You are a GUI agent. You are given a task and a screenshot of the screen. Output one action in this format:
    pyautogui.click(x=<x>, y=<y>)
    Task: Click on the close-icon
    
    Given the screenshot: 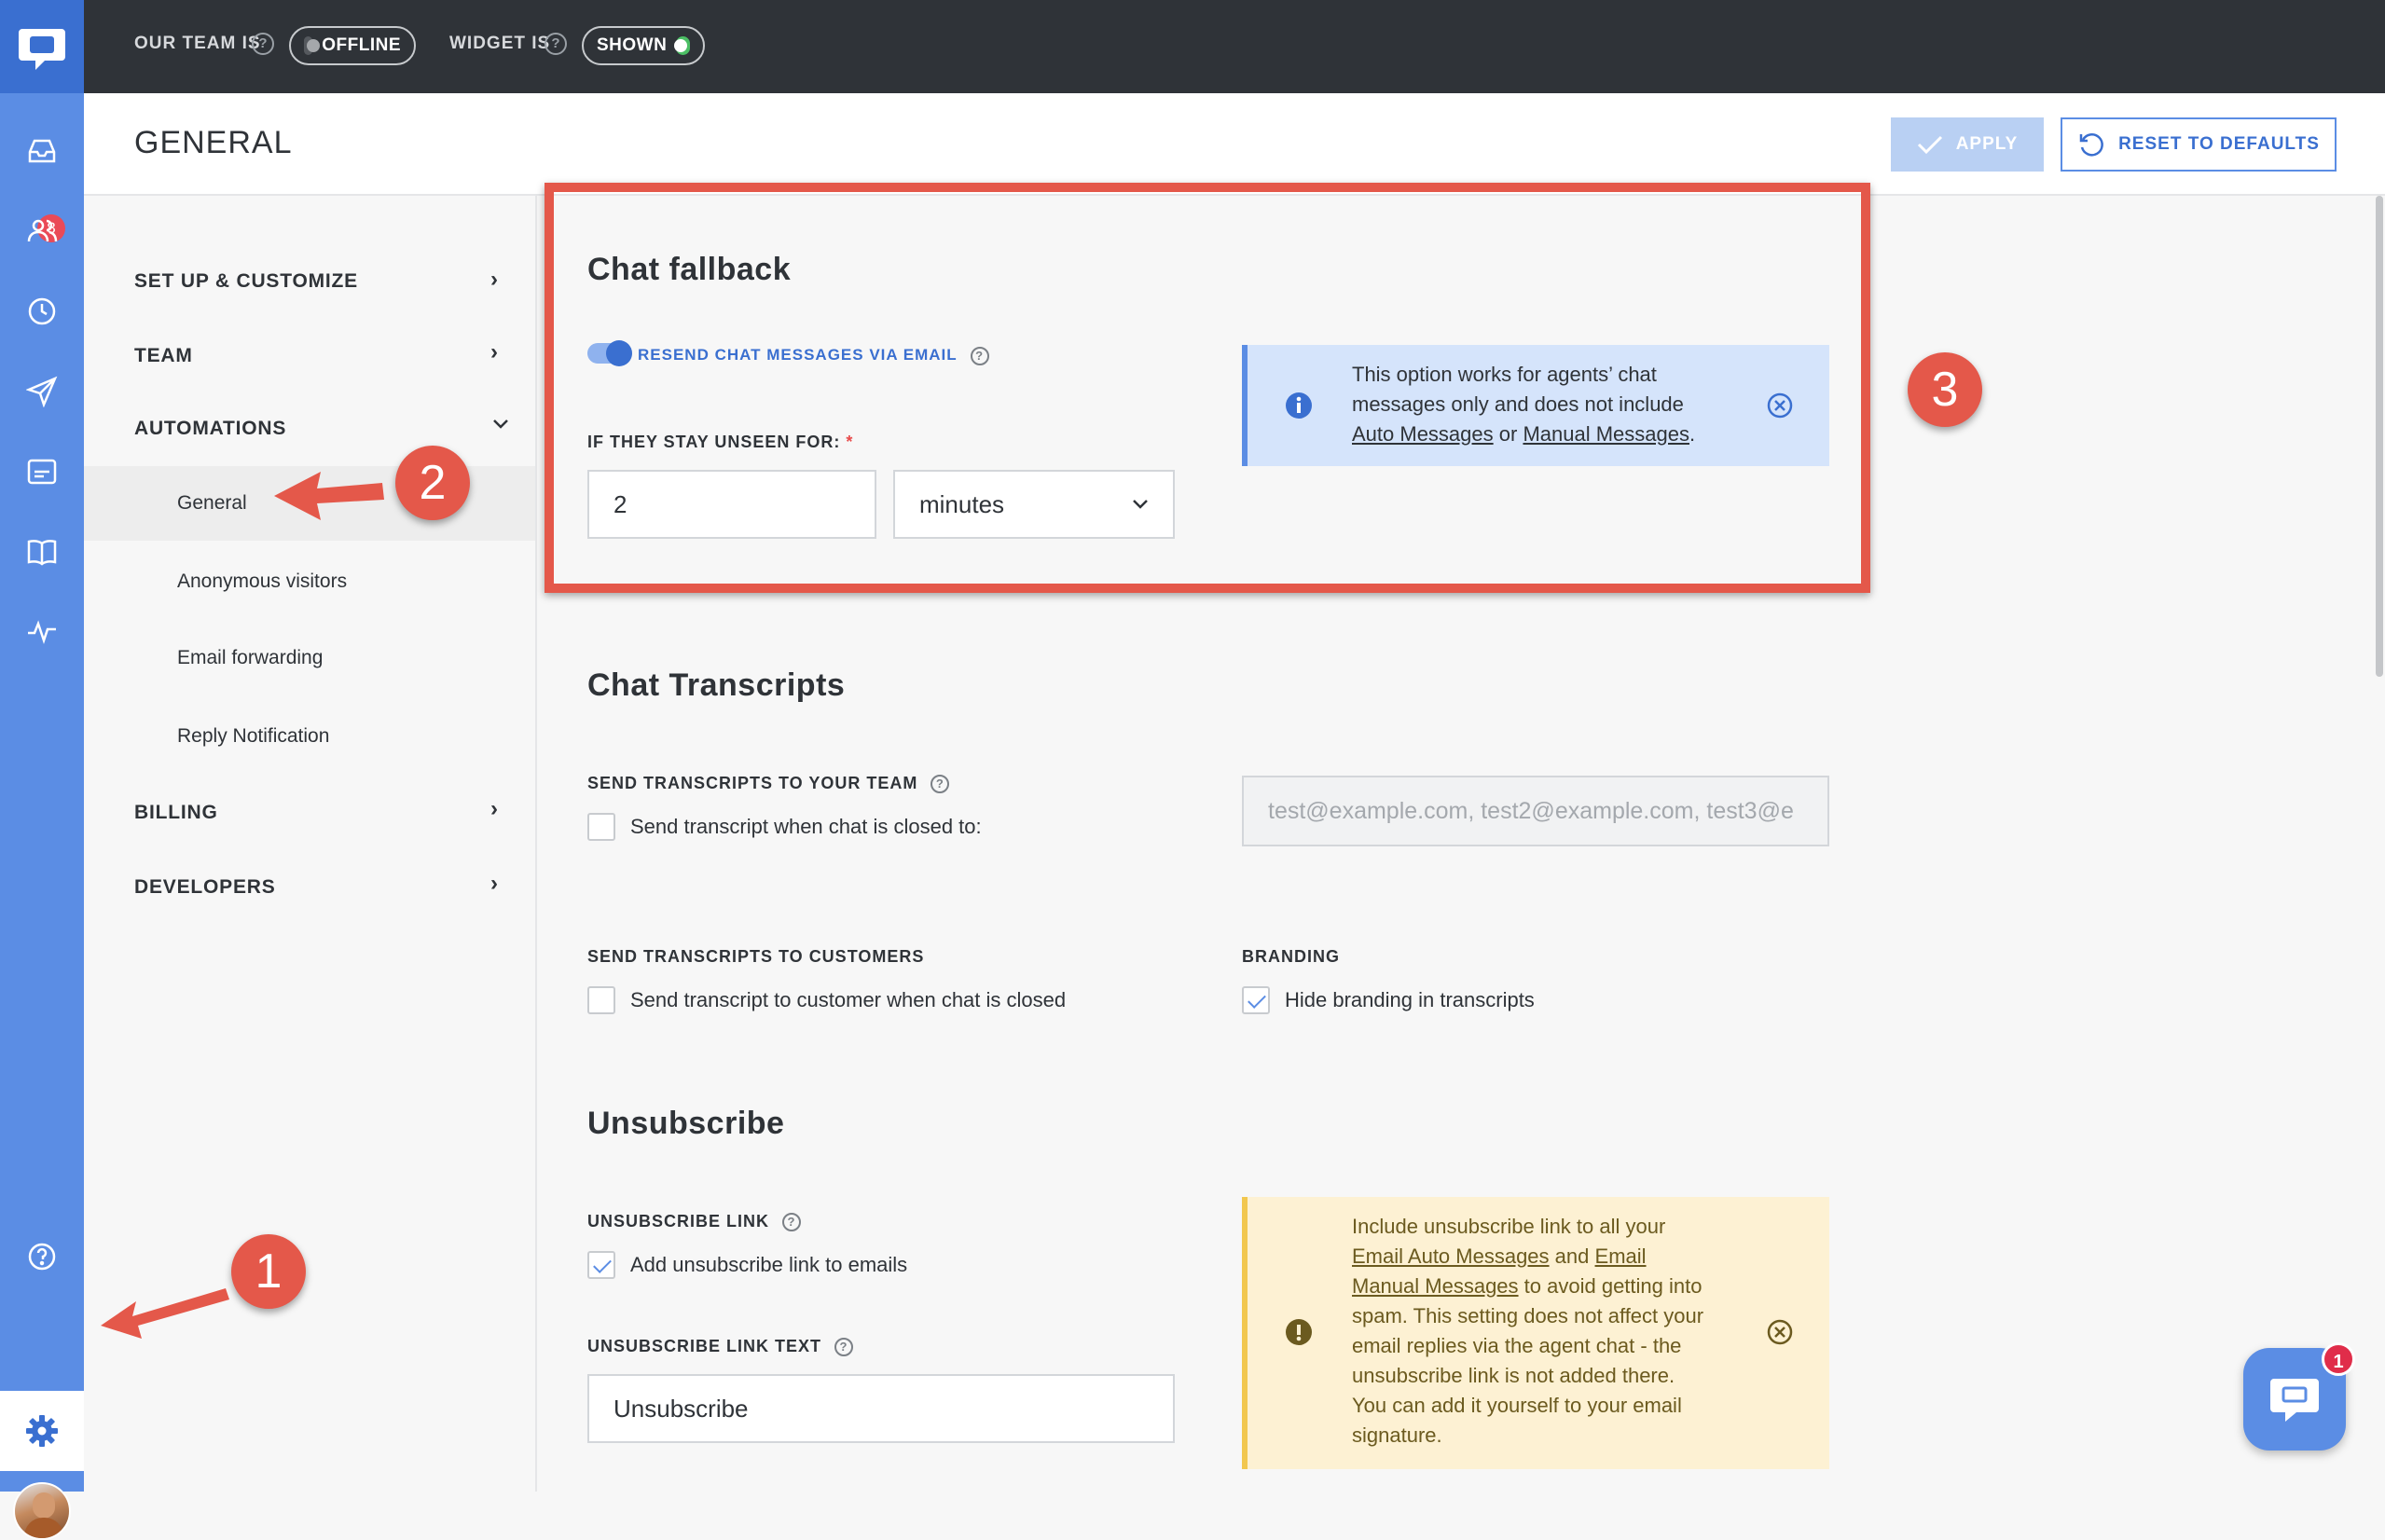 What is the action you would take?
    pyautogui.click(x=1780, y=1332)
    